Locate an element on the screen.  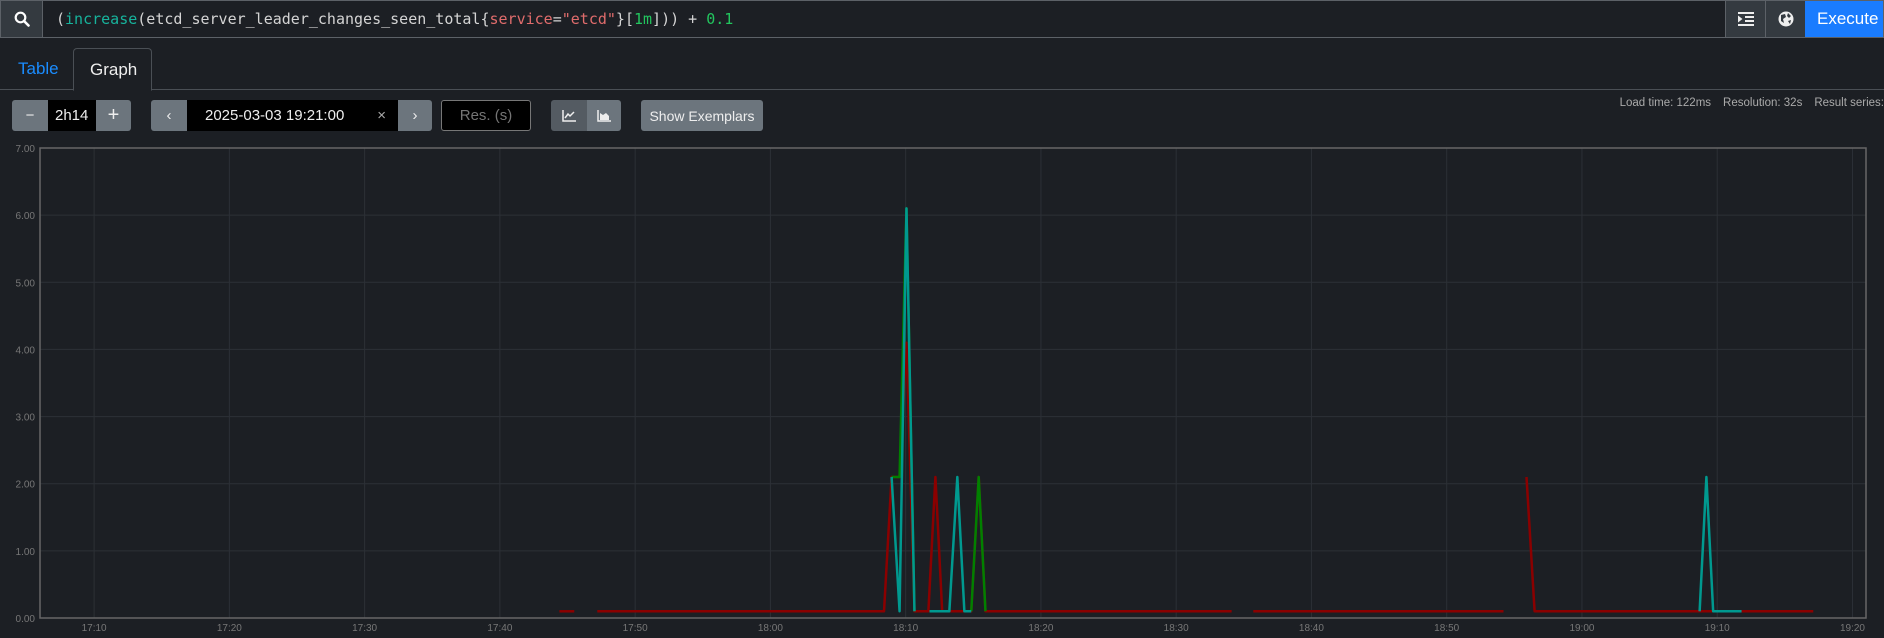
x-tick-label: 17:30 is located at coordinates (364, 628).